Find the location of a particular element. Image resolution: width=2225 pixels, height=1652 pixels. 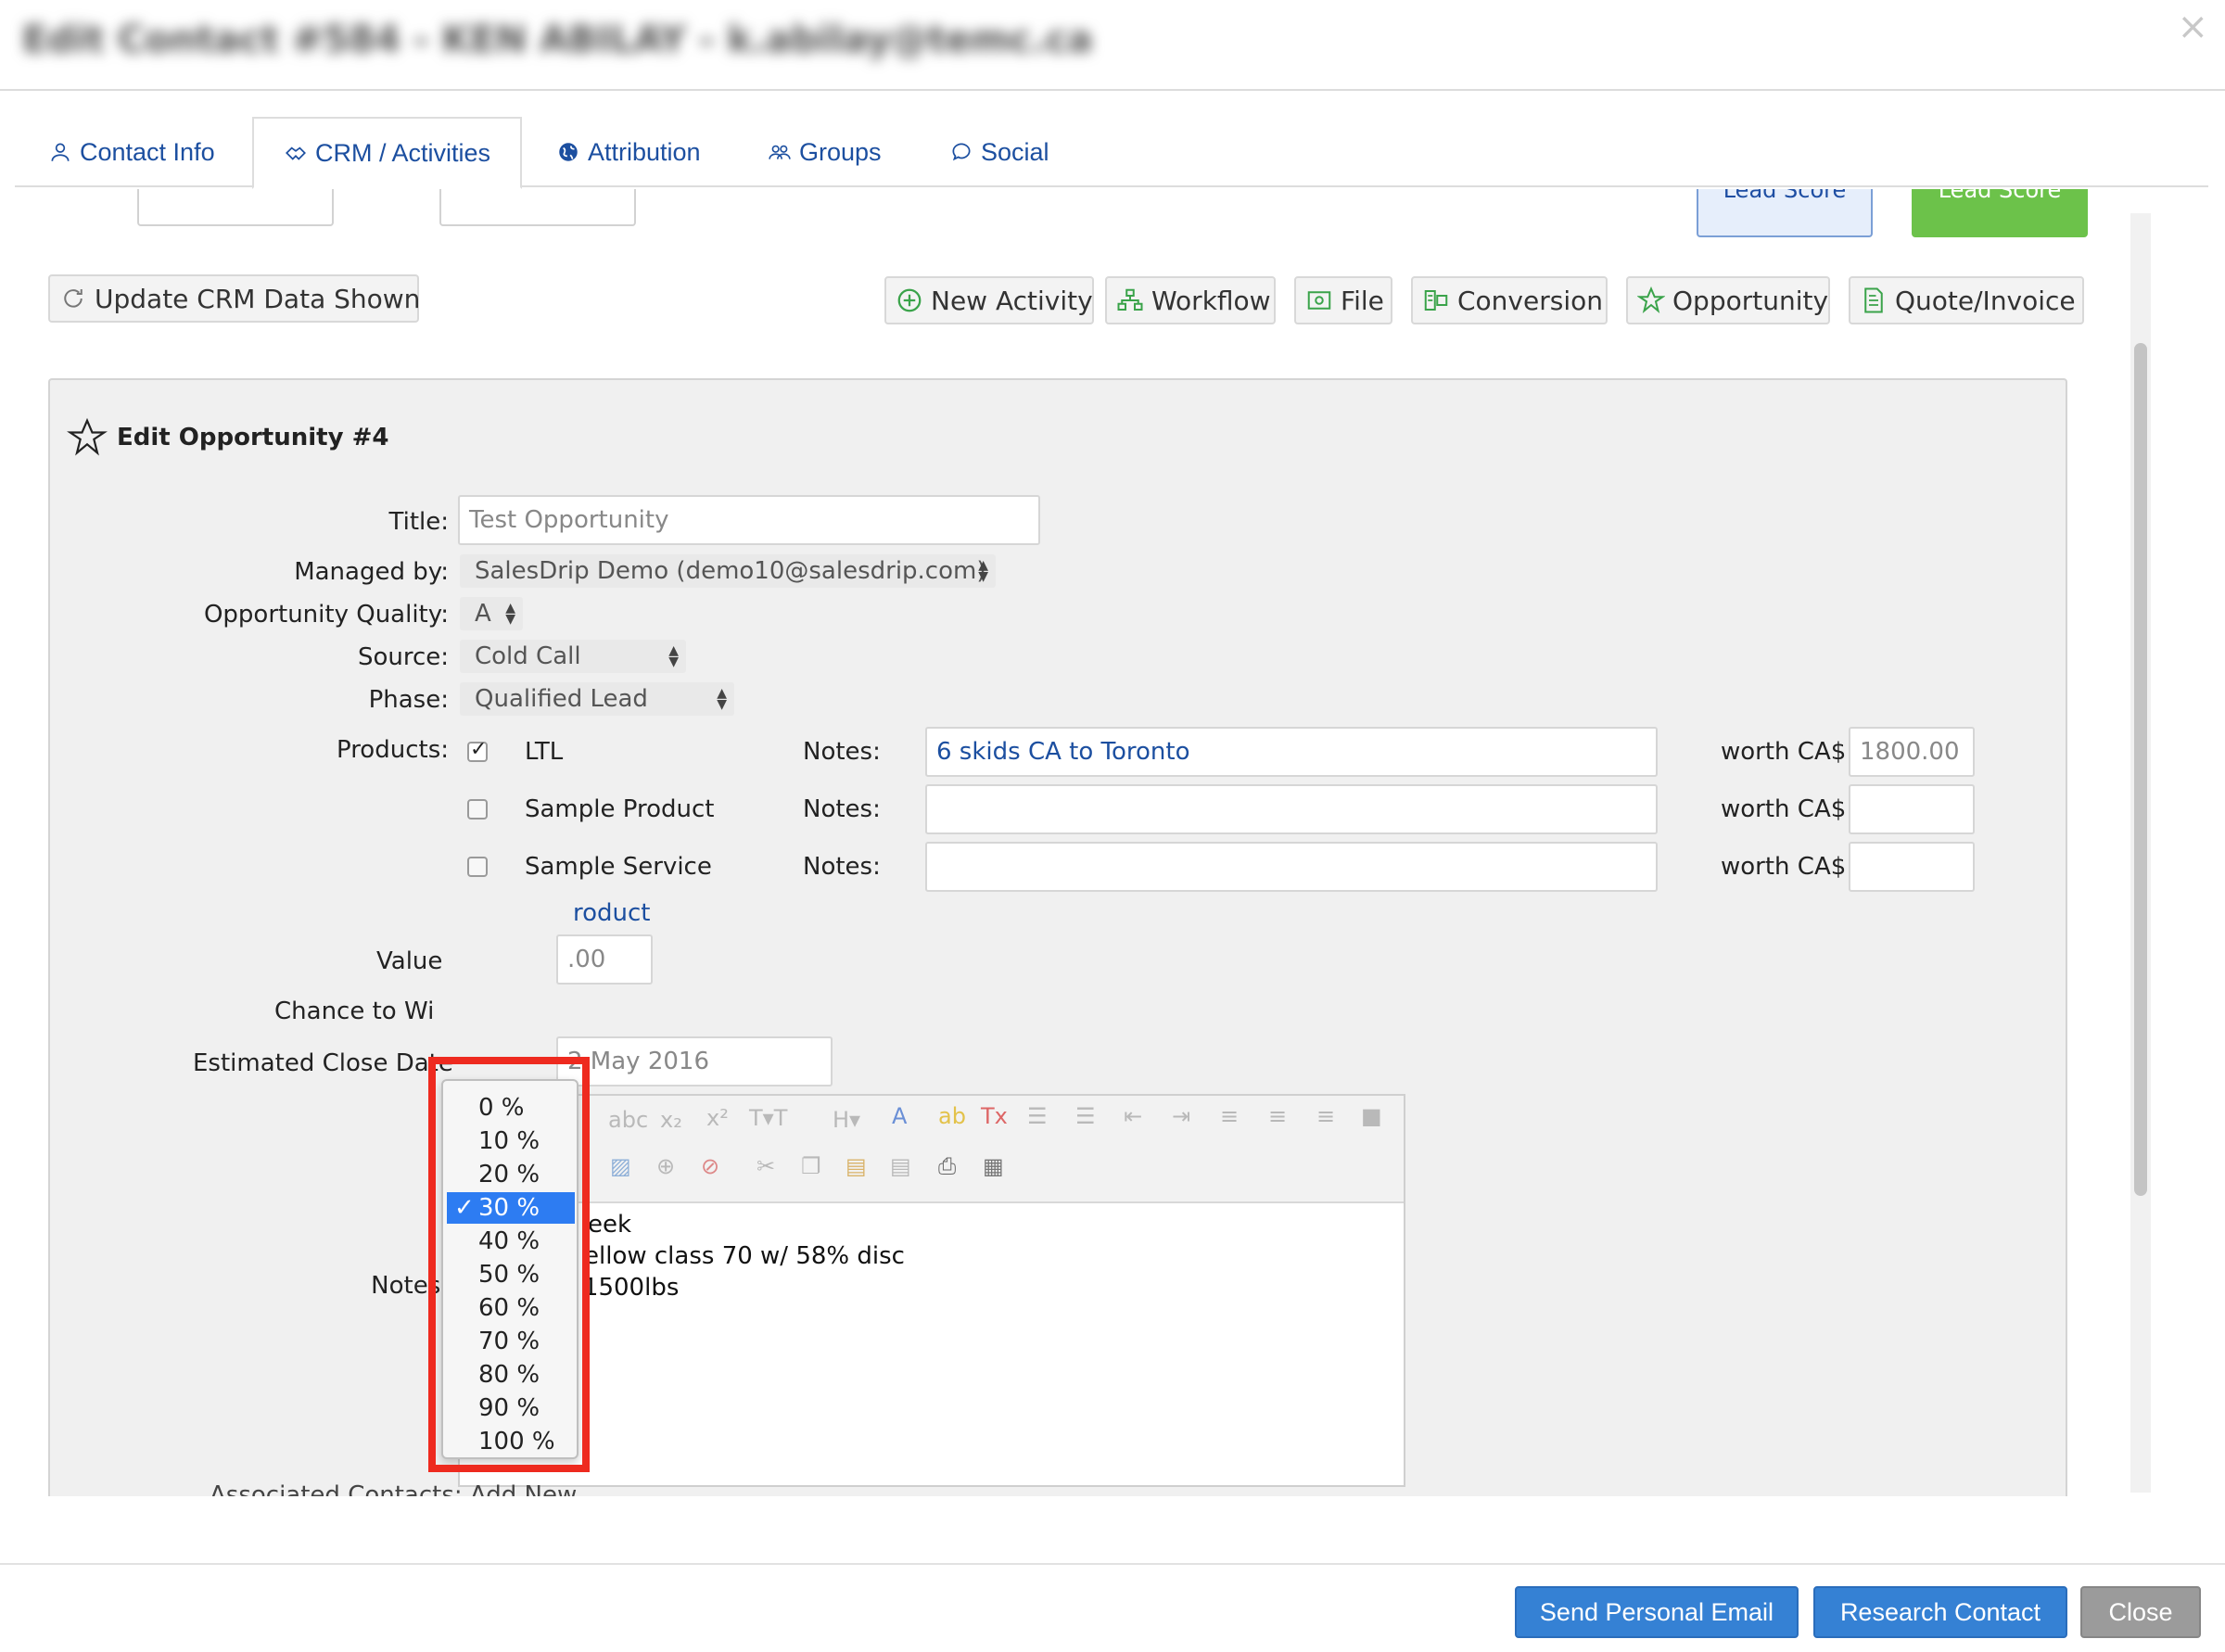

workflow-label: Workflow is located at coordinates (1211, 300).